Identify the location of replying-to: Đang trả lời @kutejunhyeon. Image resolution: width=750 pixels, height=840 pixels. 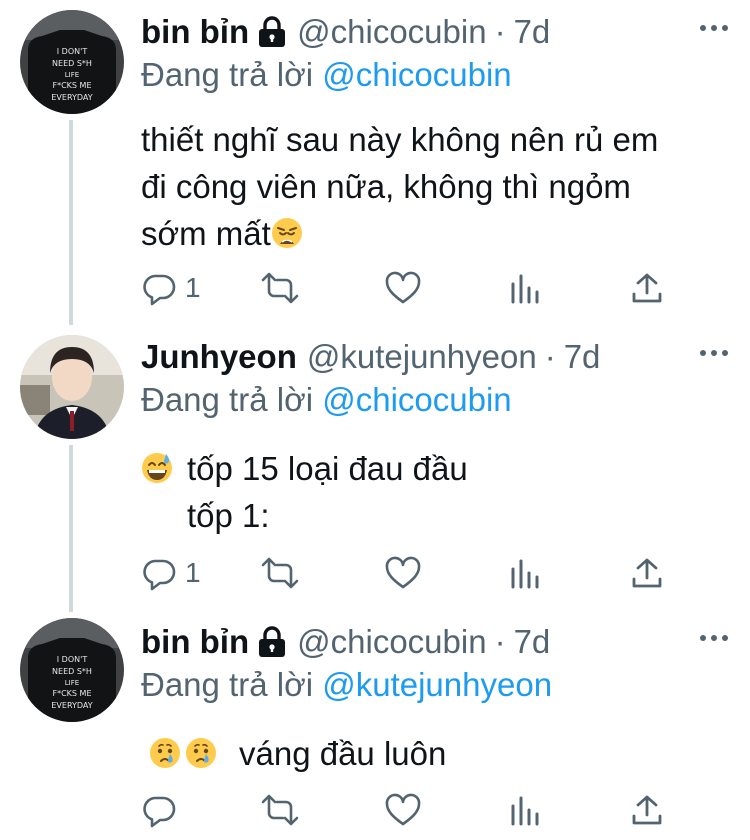
(435, 685).